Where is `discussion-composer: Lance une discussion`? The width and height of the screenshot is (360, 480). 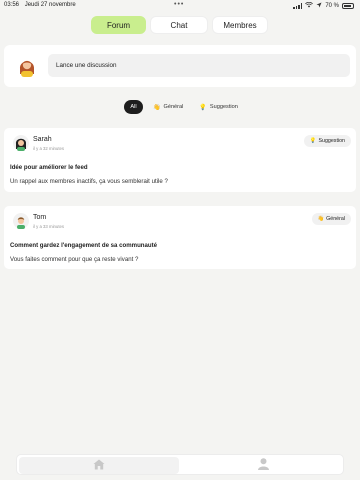
discussion-composer: Lance une discussion is located at coordinates (180, 66).